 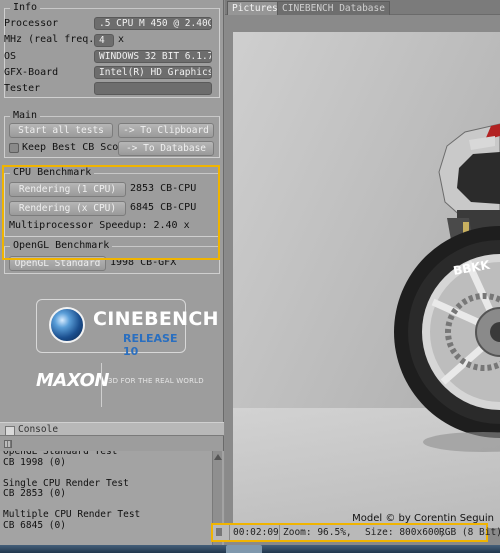 I want to click on picture-tabs: Pictures CINEBENCH Database, so click(x=362, y=7).